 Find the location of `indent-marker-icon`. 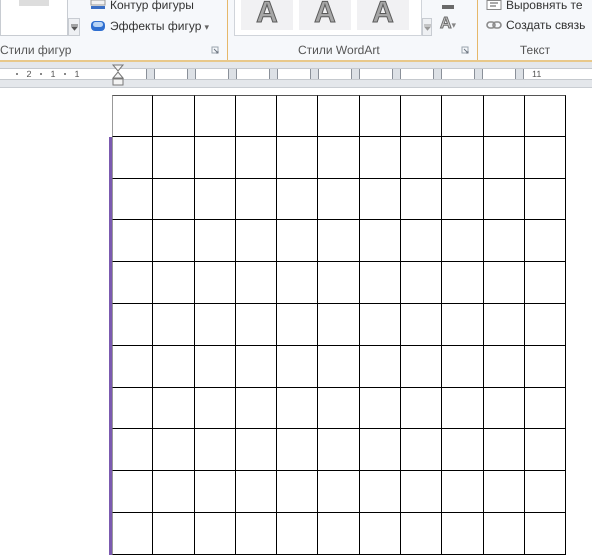

indent-marker-icon is located at coordinates (118, 75).